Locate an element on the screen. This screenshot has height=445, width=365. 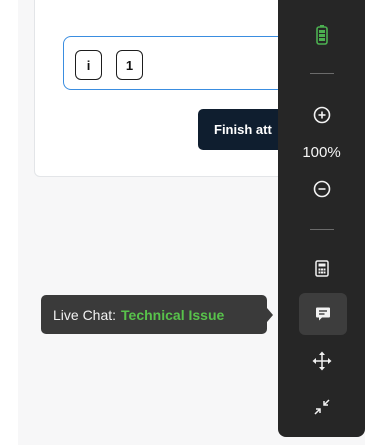
live-chat-icon is located at coordinates (323, 314).